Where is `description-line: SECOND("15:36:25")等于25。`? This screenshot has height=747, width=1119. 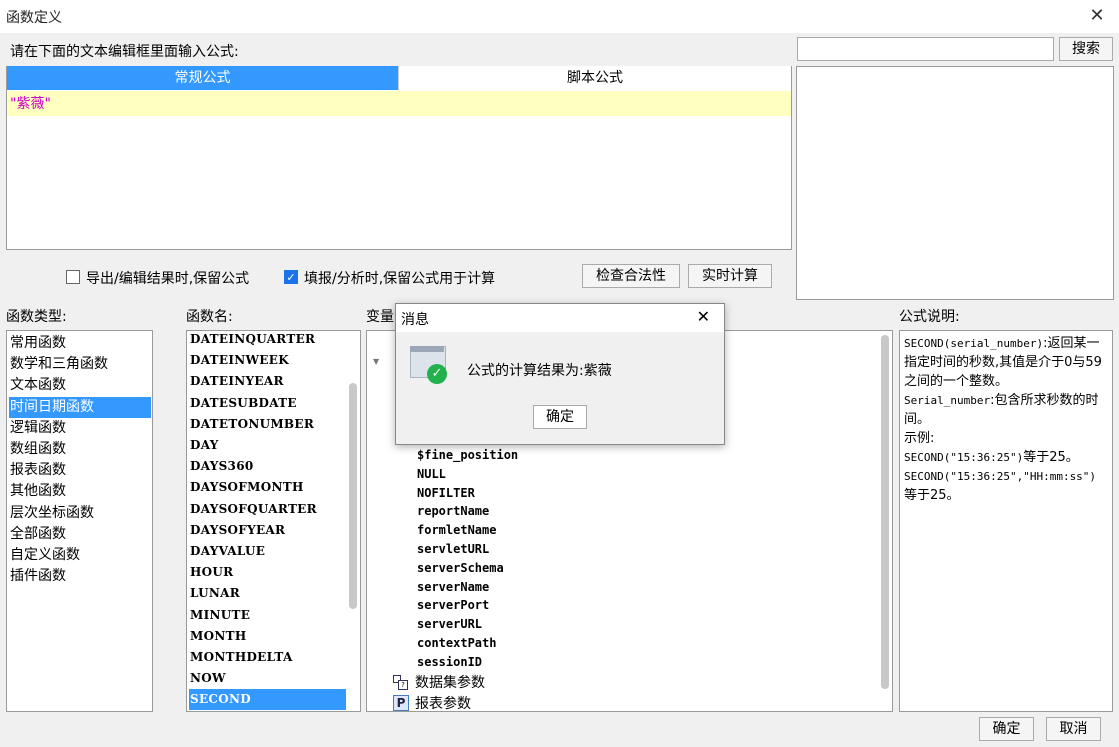 description-line: SECOND("15:36:25")等于25。 is located at coordinates (1006, 457).